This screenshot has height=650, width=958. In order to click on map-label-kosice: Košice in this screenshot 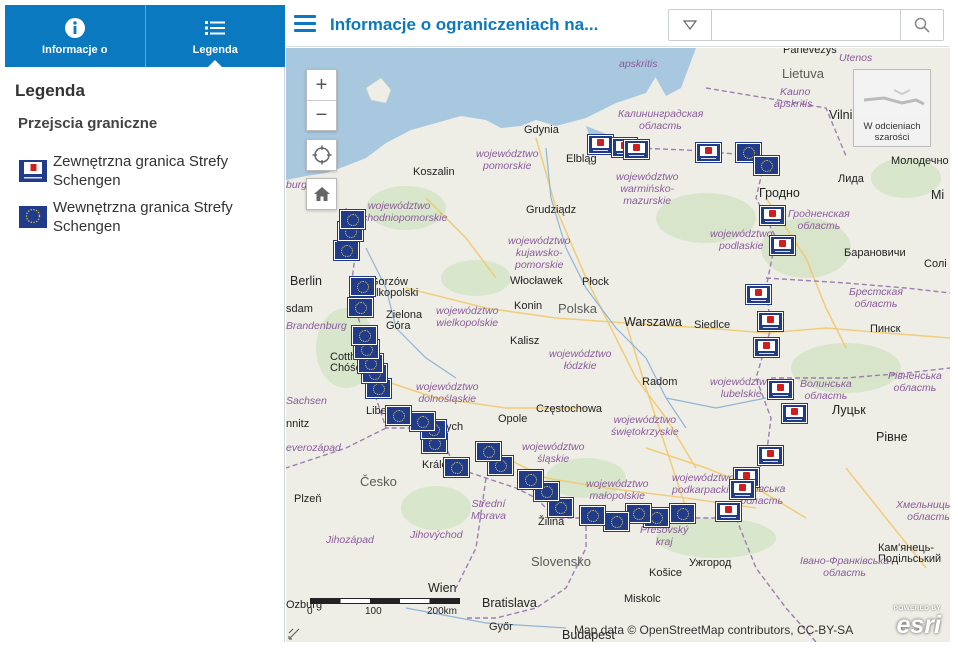, I will do `click(666, 573)`.